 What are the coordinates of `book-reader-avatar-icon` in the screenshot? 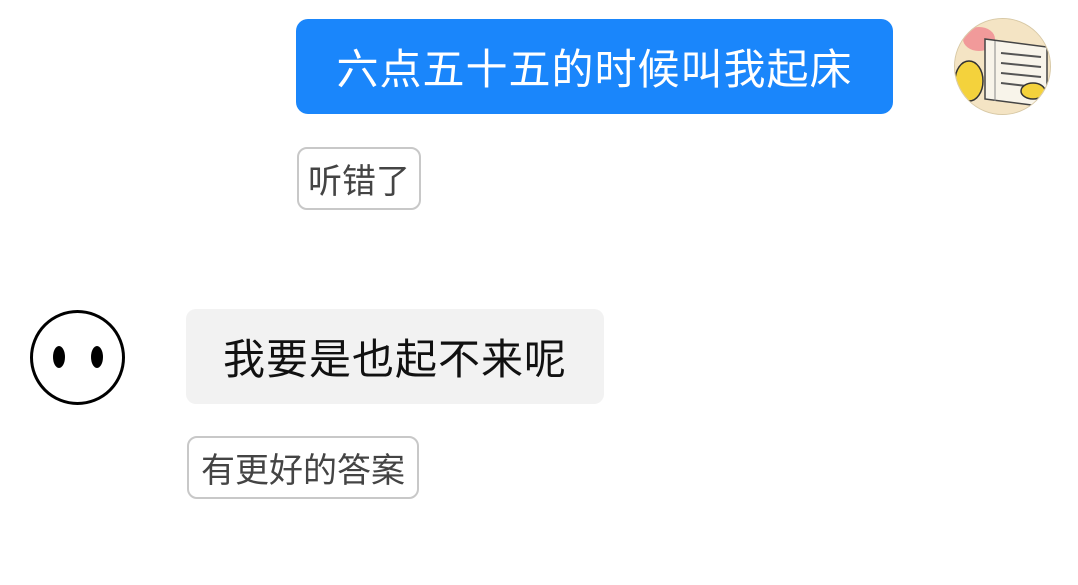 It's located at (1002, 66).